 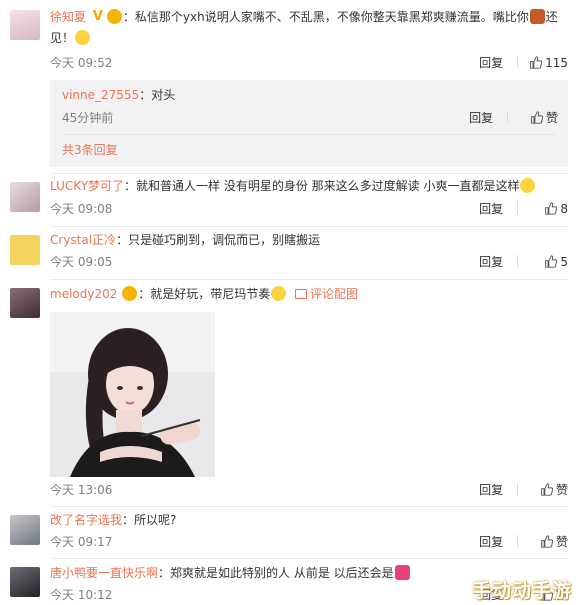 What do you see at coordinates (83, 240) in the screenshot?
I see `username: Crystal正冷` at bounding box center [83, 240].